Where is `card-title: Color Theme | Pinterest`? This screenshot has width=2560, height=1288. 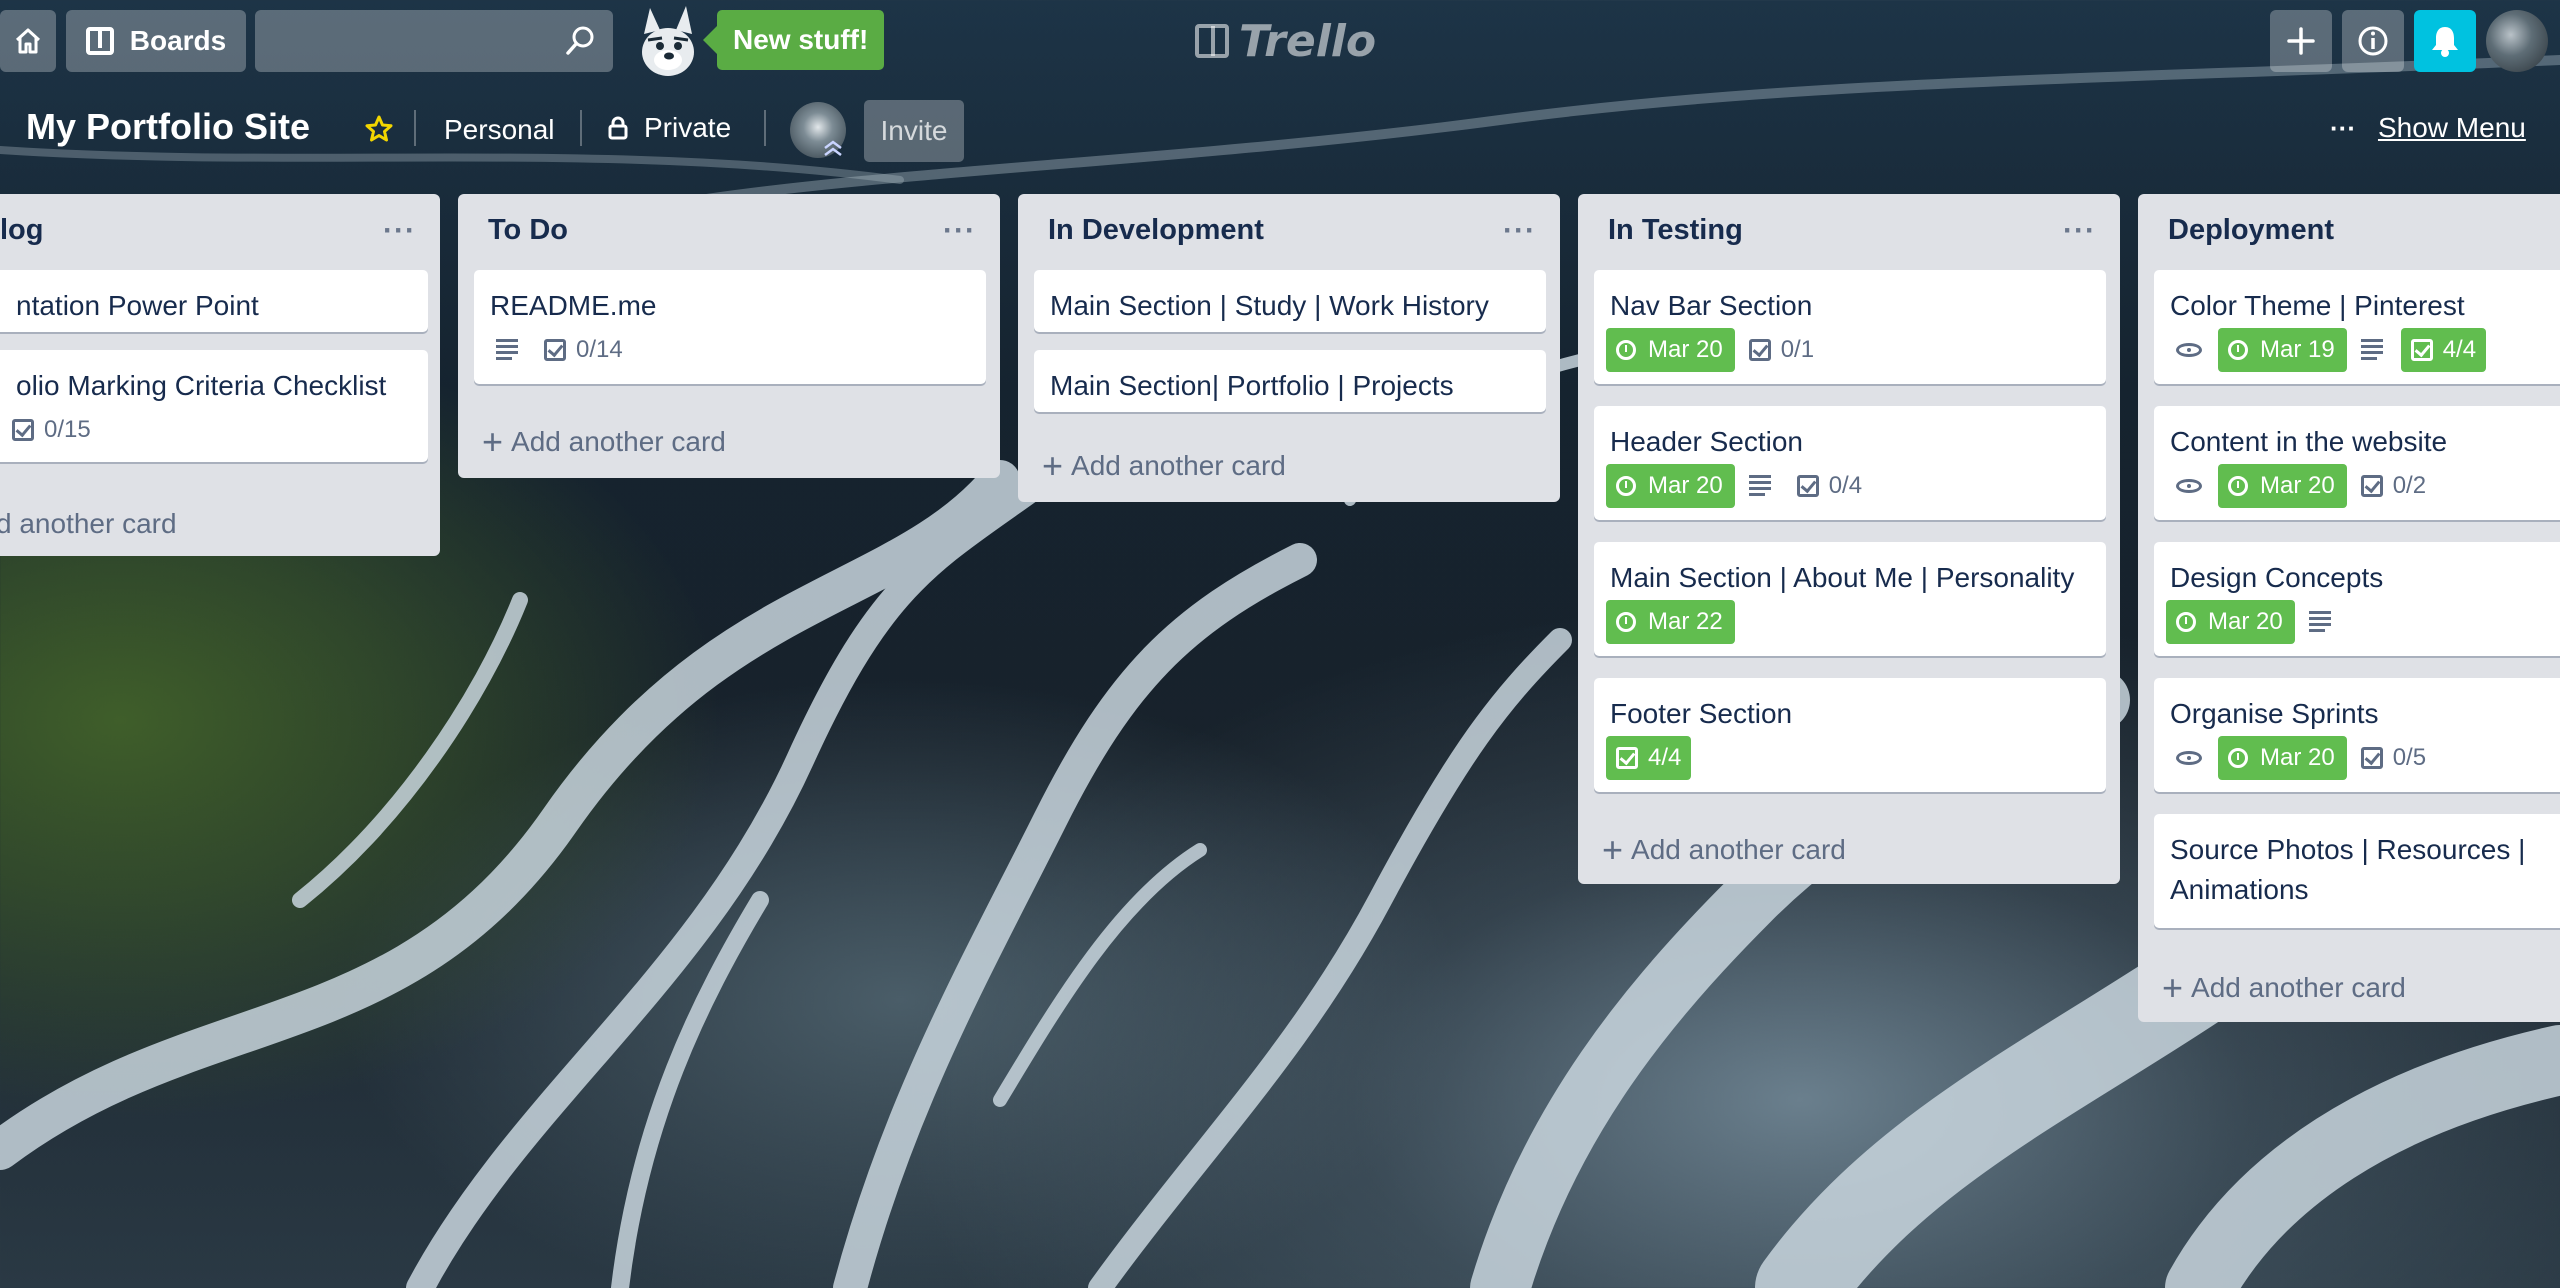
card-title: Color Theme | Pinterest is located at coordinates (2317, 305).